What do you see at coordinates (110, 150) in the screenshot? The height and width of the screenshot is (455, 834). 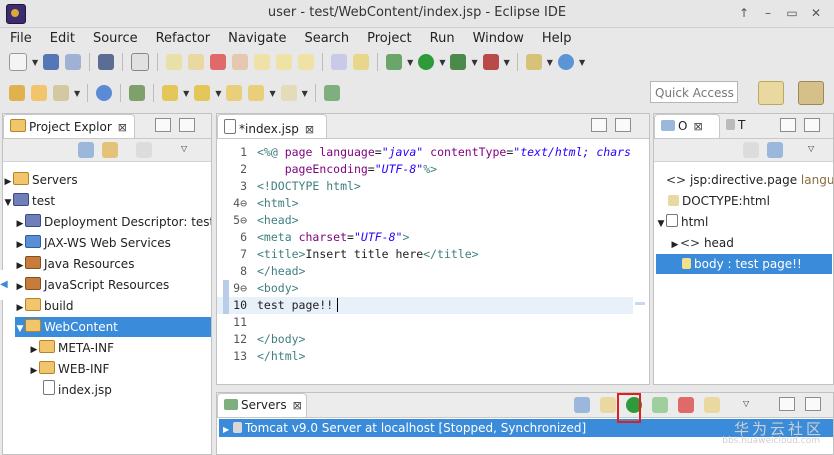 I see `link-editor-icon` at bounding box center [110, 150].